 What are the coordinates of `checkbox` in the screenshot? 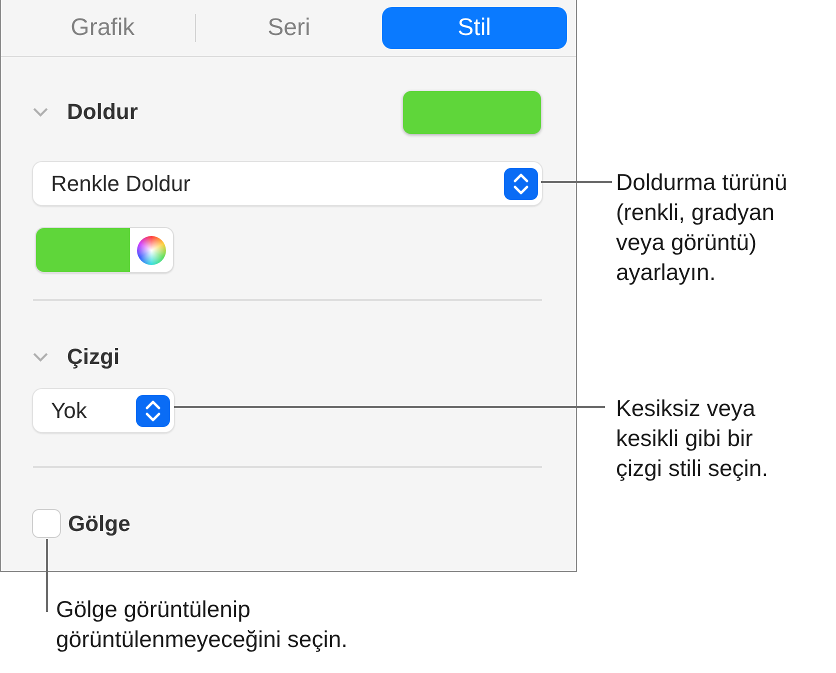 It's located at (46, 523).